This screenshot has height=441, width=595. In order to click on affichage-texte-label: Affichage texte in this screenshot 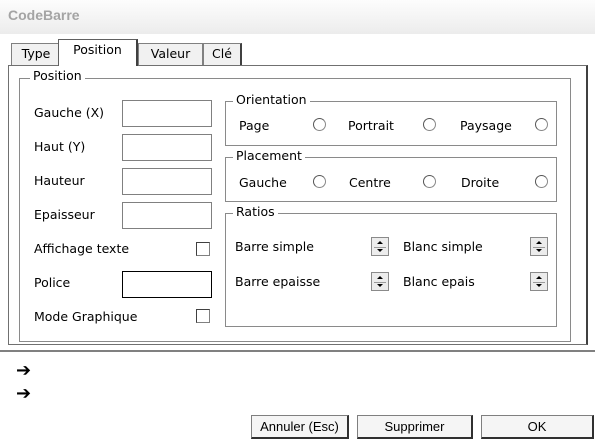, I will do `click(82, 248)`.